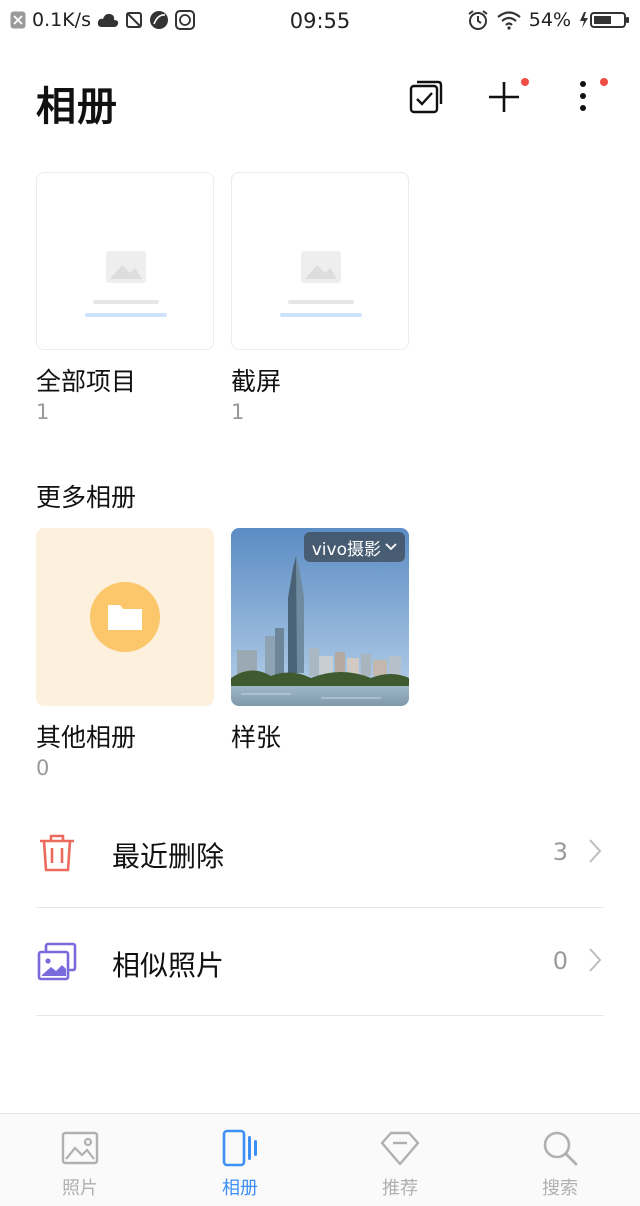  What do you see at coordinates (256, 737) in the screenshot?
I see `album-name: 样张` at bounding box center [256, 737].